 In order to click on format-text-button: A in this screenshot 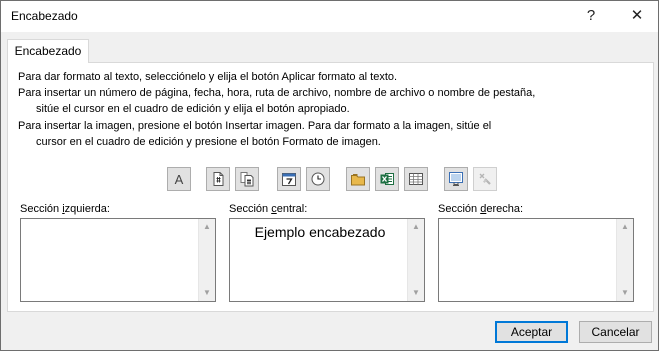, I will do `click(179, 179)`.